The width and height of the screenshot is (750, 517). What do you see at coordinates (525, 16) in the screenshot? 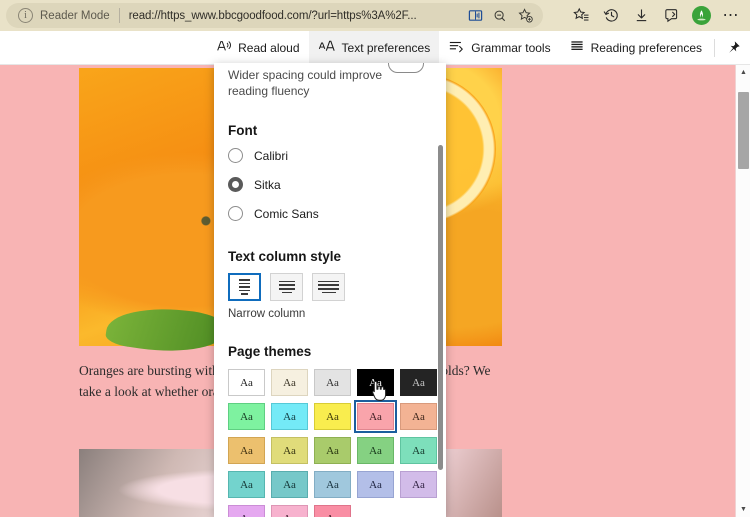
I see `add-favorite-icon` at bounding box center [525, 16].